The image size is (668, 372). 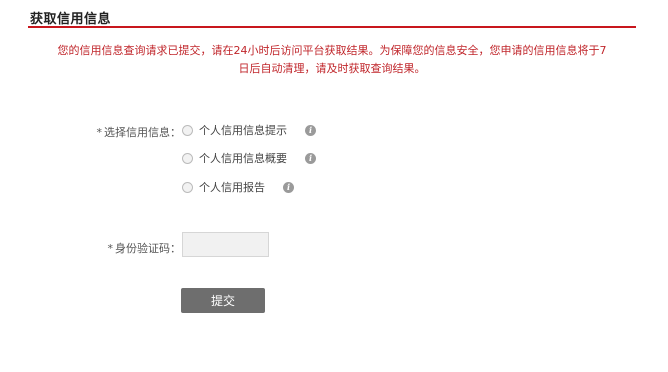 What do you see at coordinates (223, 300) in the screenshot?
I see `submit-button: 提交` at bounding box center [223, 300].